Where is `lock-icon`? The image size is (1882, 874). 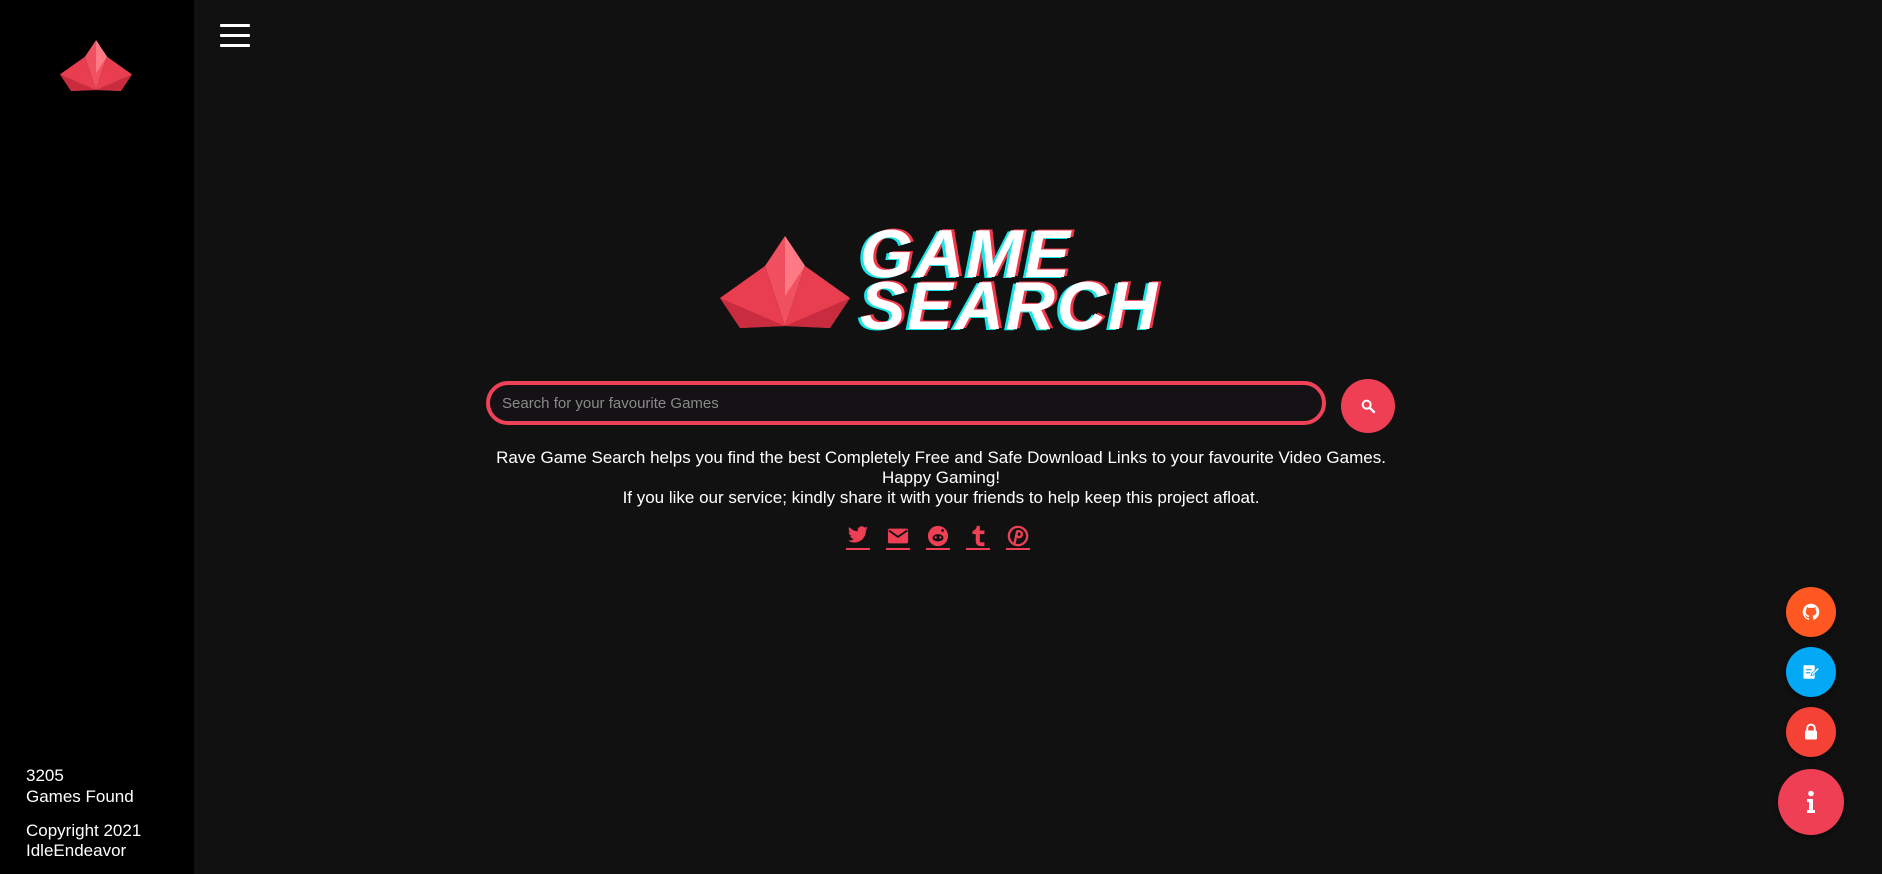
lock-icon is located at coordinates (1811, 731).